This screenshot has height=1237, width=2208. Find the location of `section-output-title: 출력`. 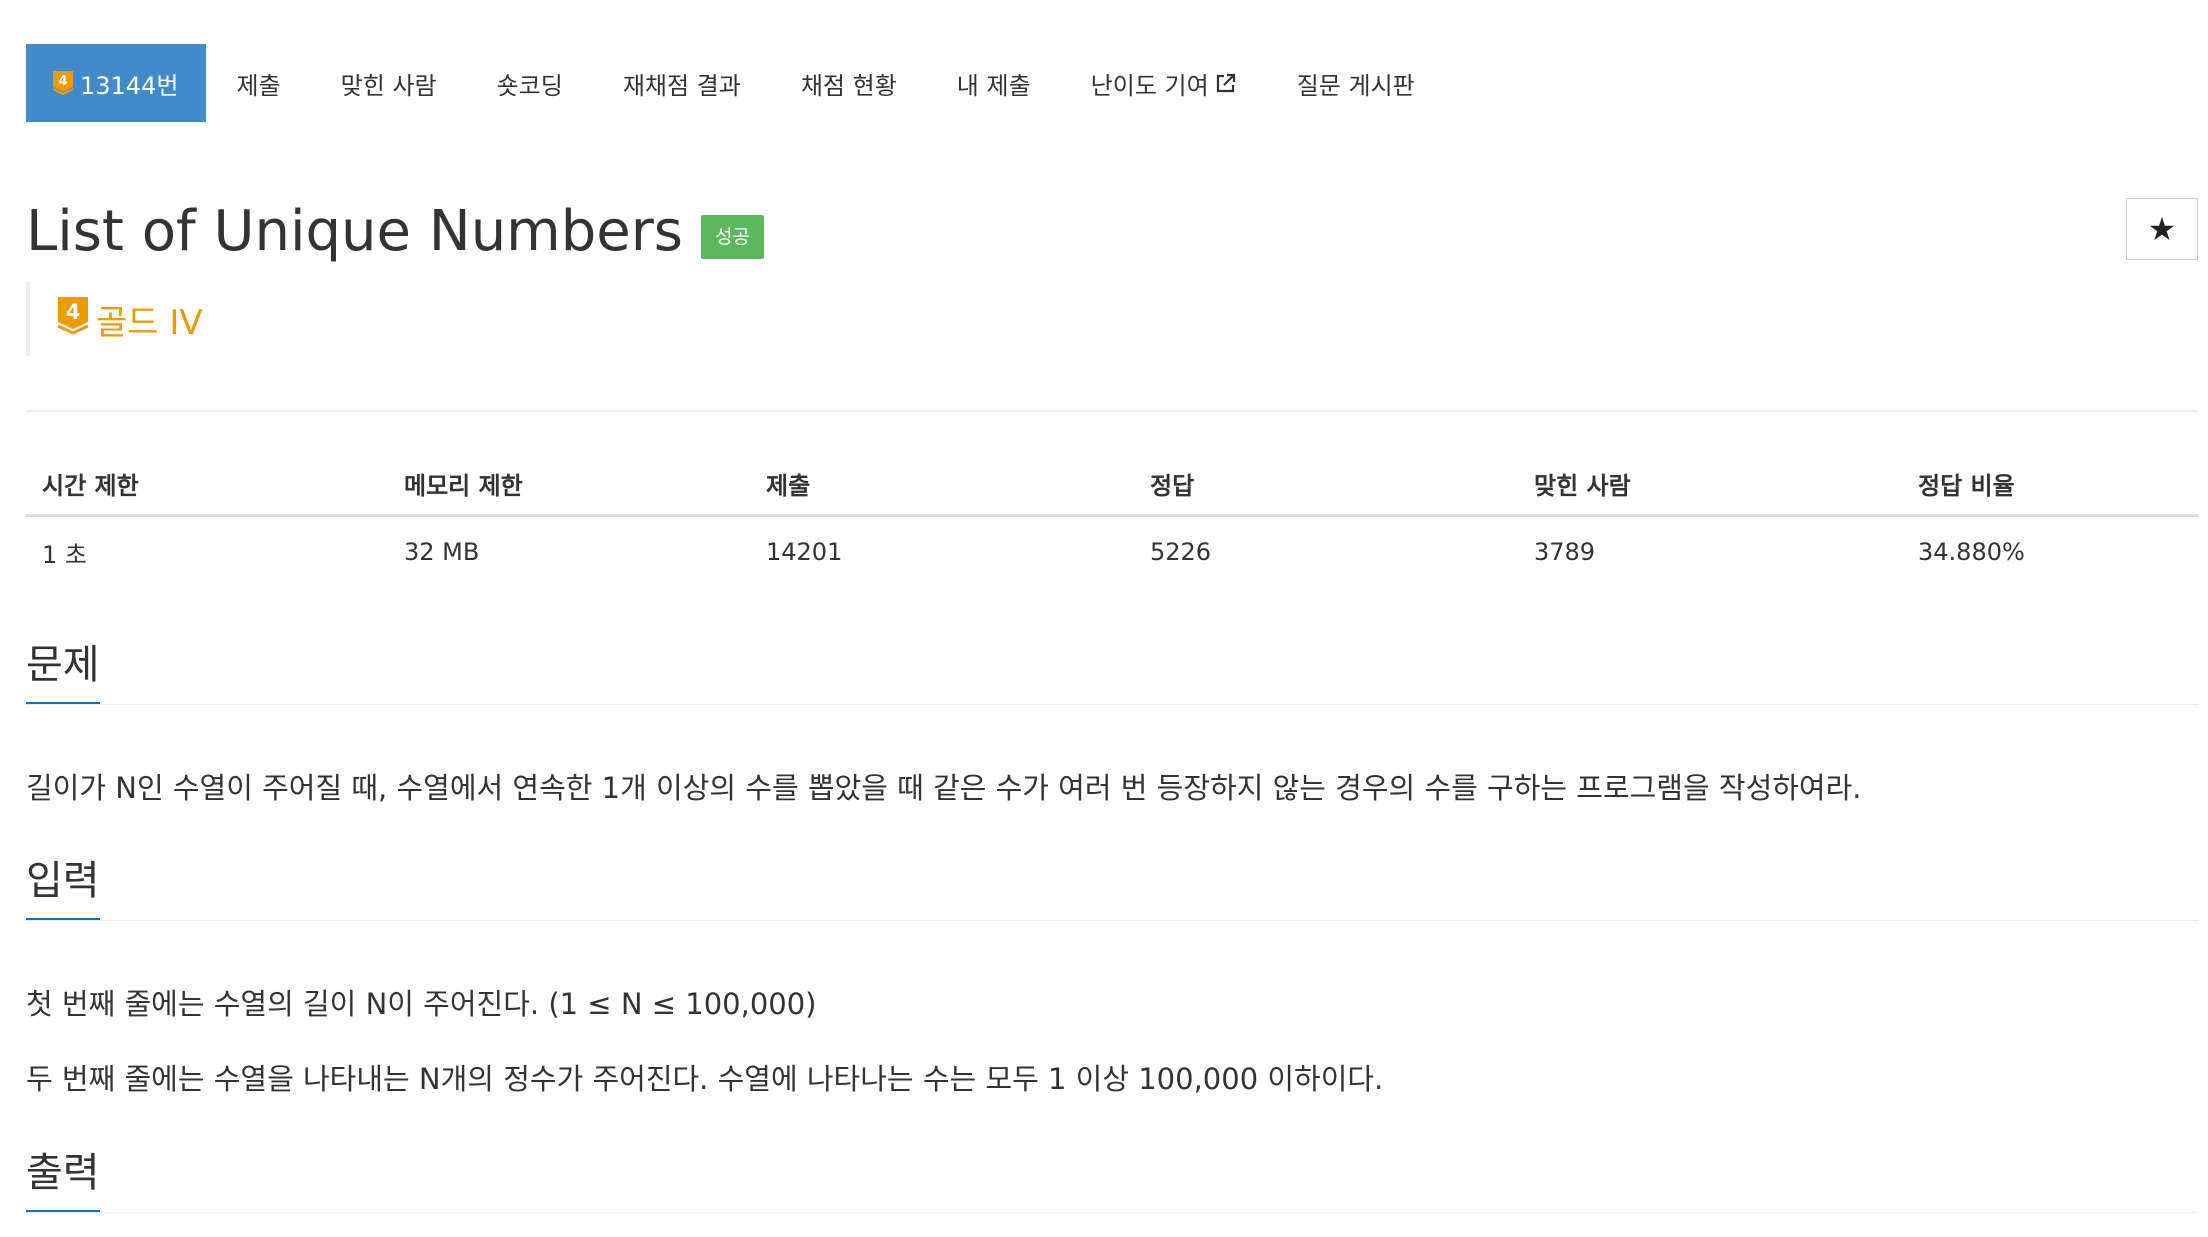

section-output-title: 출력 is located at coordinates (63, 1180).